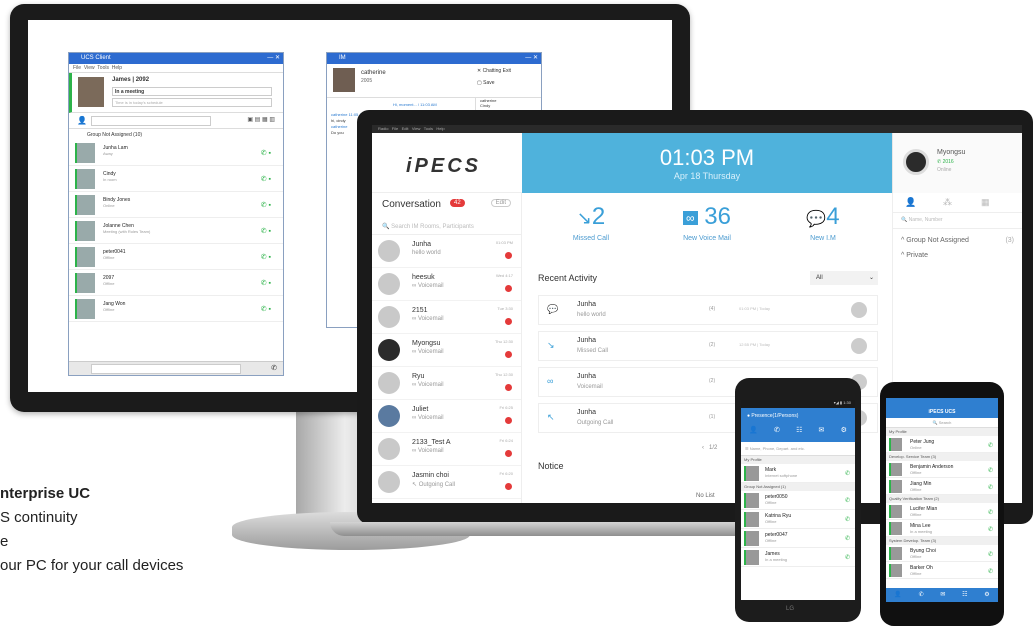  I want to click on contact-row: Lucifer Mian Offline ✆, so click(942, 511).